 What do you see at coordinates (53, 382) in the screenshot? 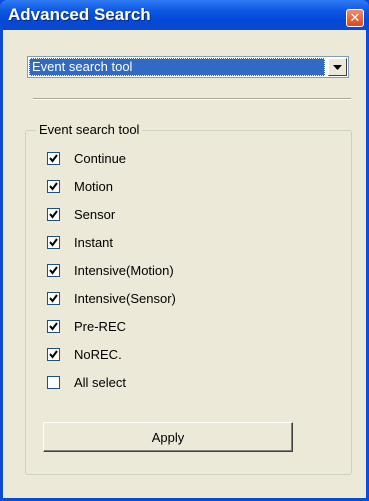
I see `checkbox-all-select` at bounding box center [53, 382].